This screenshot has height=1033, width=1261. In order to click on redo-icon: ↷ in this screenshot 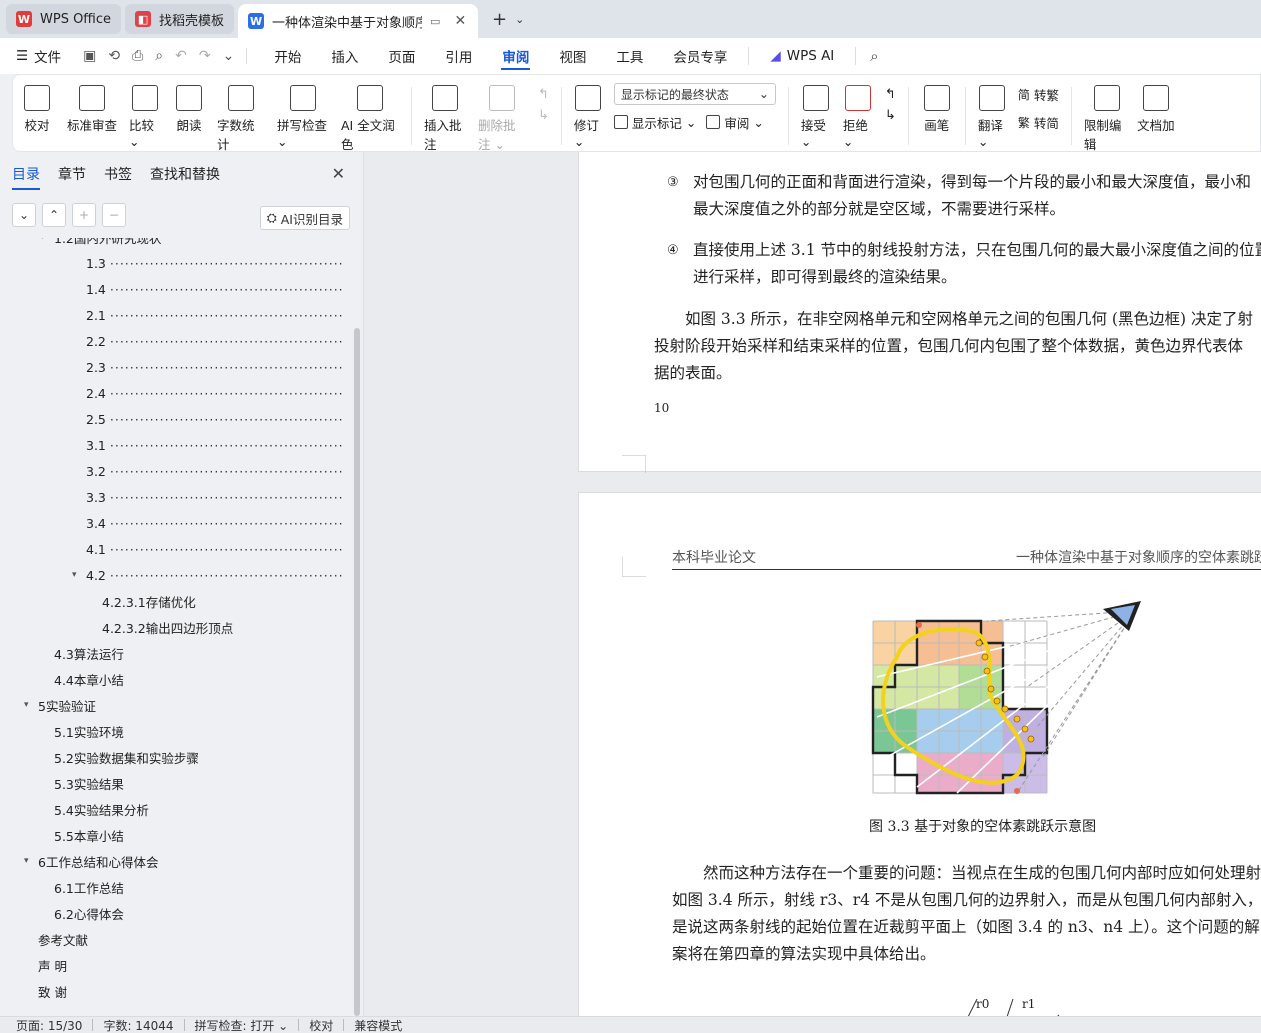, I will do `click(205, 56)`.